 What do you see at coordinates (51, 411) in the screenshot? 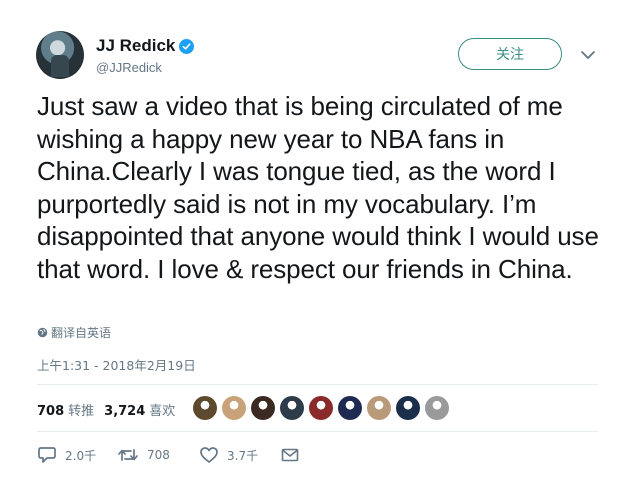
I see `retweets-count: 708` at bounding box center [51, 411].